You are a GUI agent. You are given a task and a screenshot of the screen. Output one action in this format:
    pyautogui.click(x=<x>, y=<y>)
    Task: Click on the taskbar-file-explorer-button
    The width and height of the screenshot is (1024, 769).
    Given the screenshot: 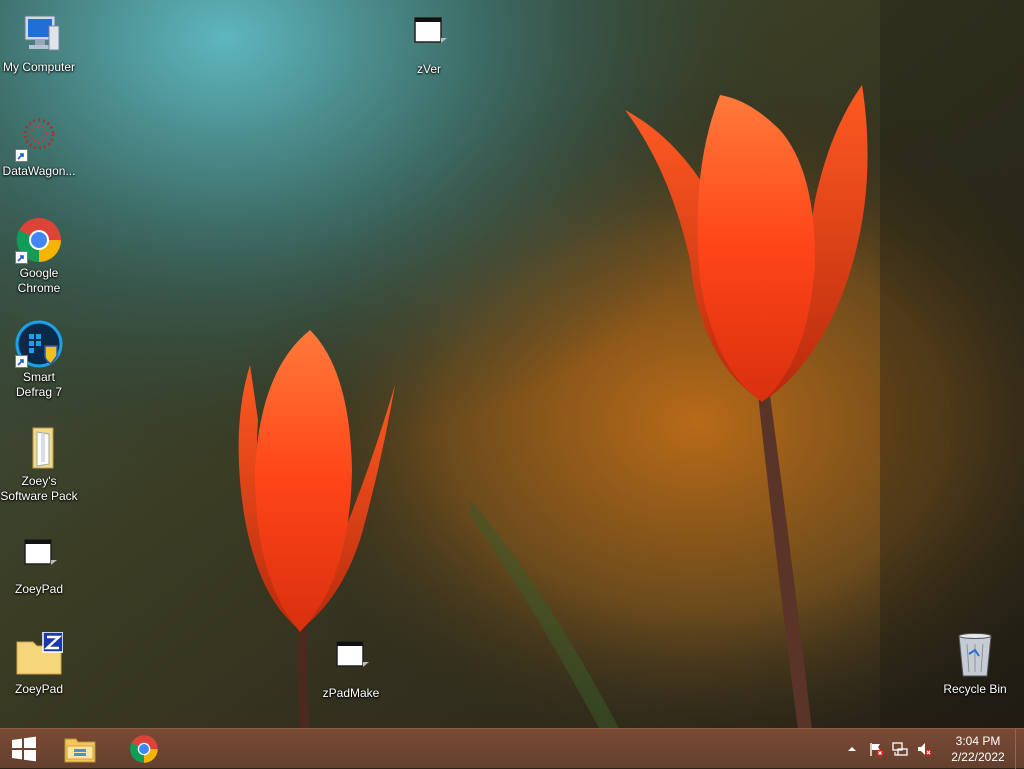 What is the action you would take?
    pyautogui.click(x=80, y=749)
    